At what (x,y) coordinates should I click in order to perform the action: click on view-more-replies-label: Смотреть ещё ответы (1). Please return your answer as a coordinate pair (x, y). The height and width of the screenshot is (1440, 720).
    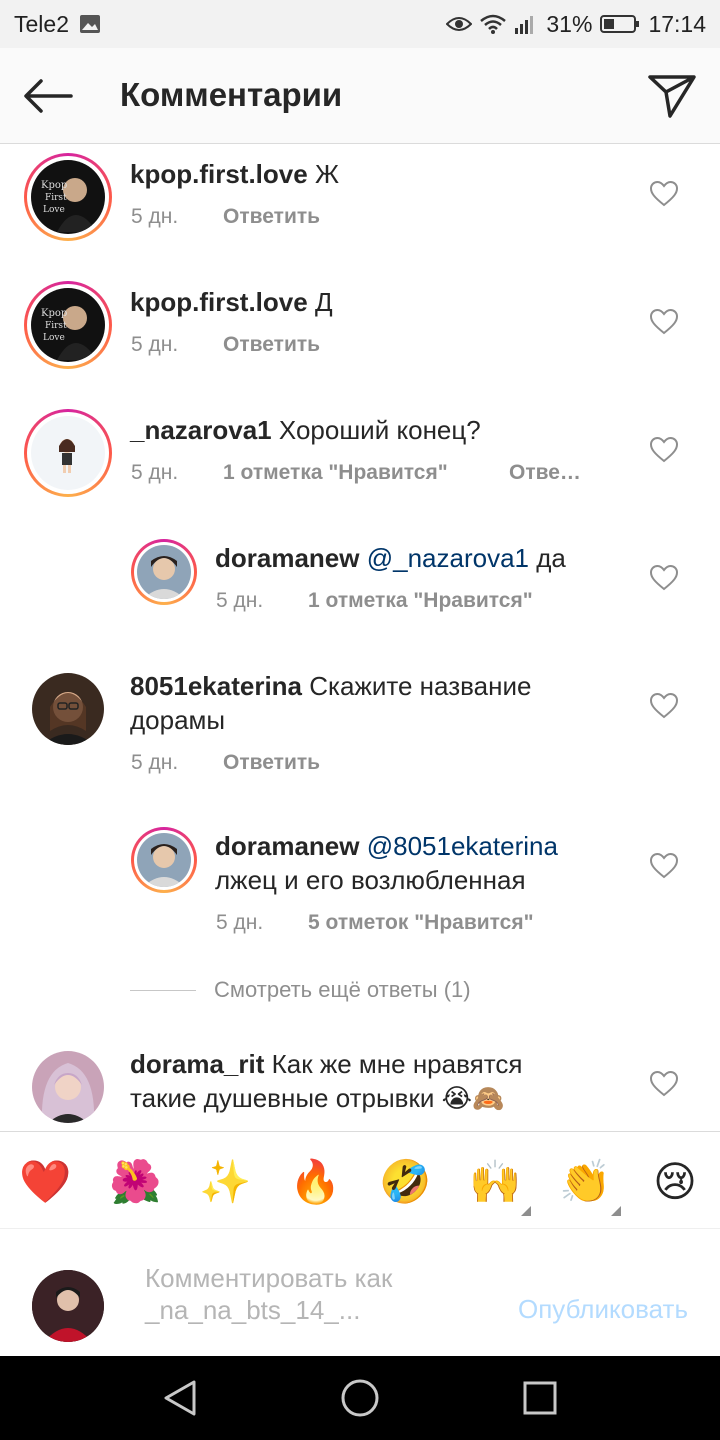
    Looking at the image, I should click on (342, 989).